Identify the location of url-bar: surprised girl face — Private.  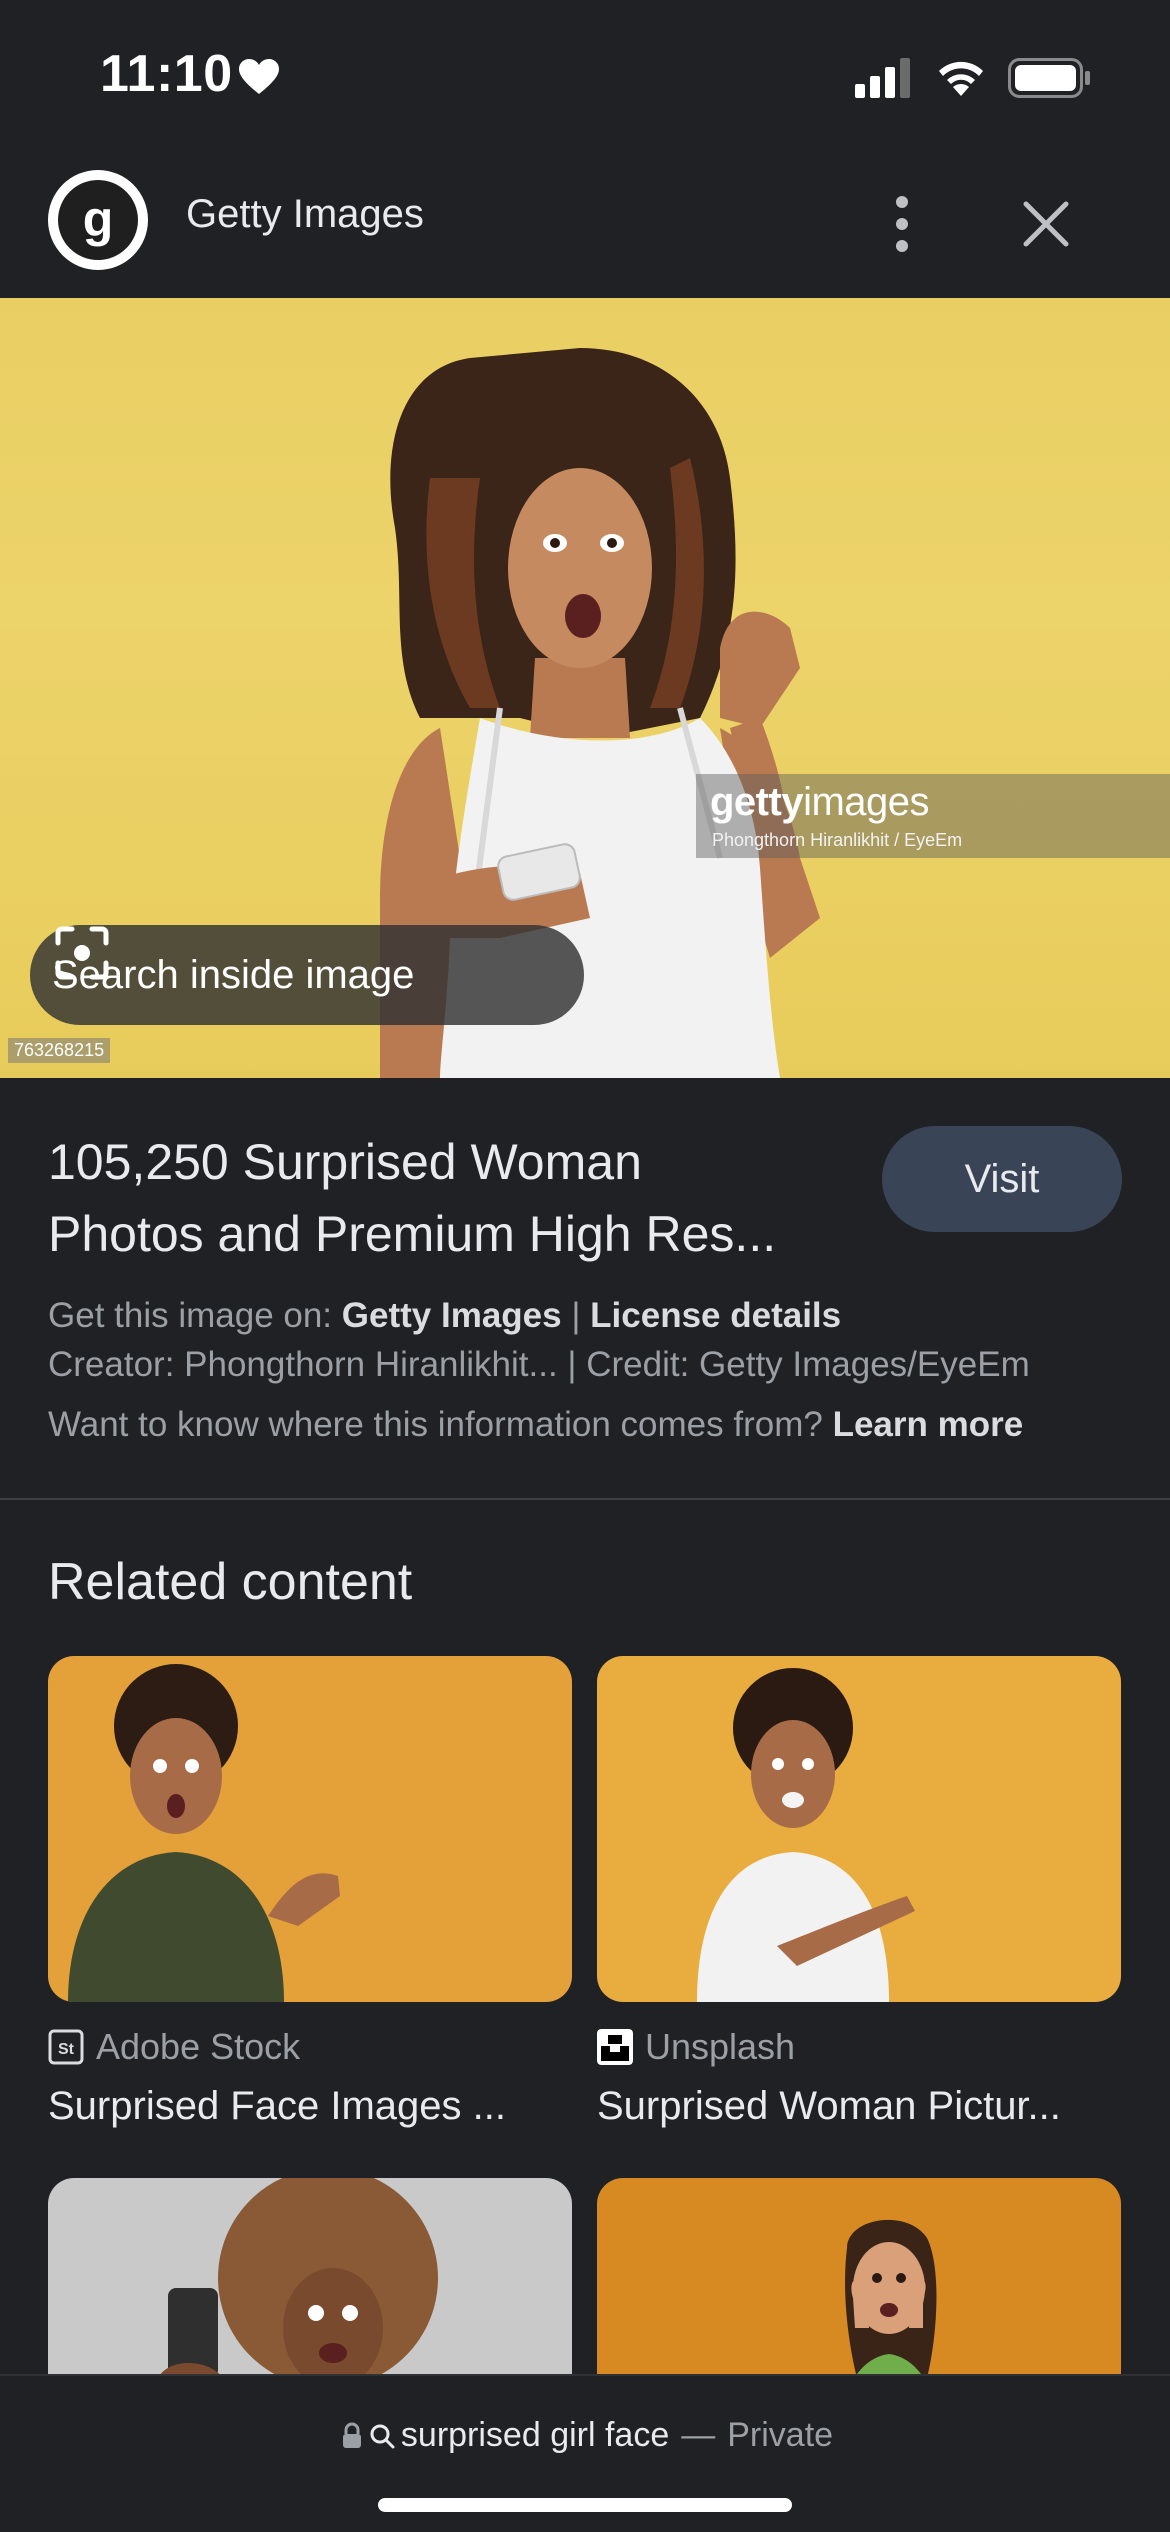
(585, 2435).